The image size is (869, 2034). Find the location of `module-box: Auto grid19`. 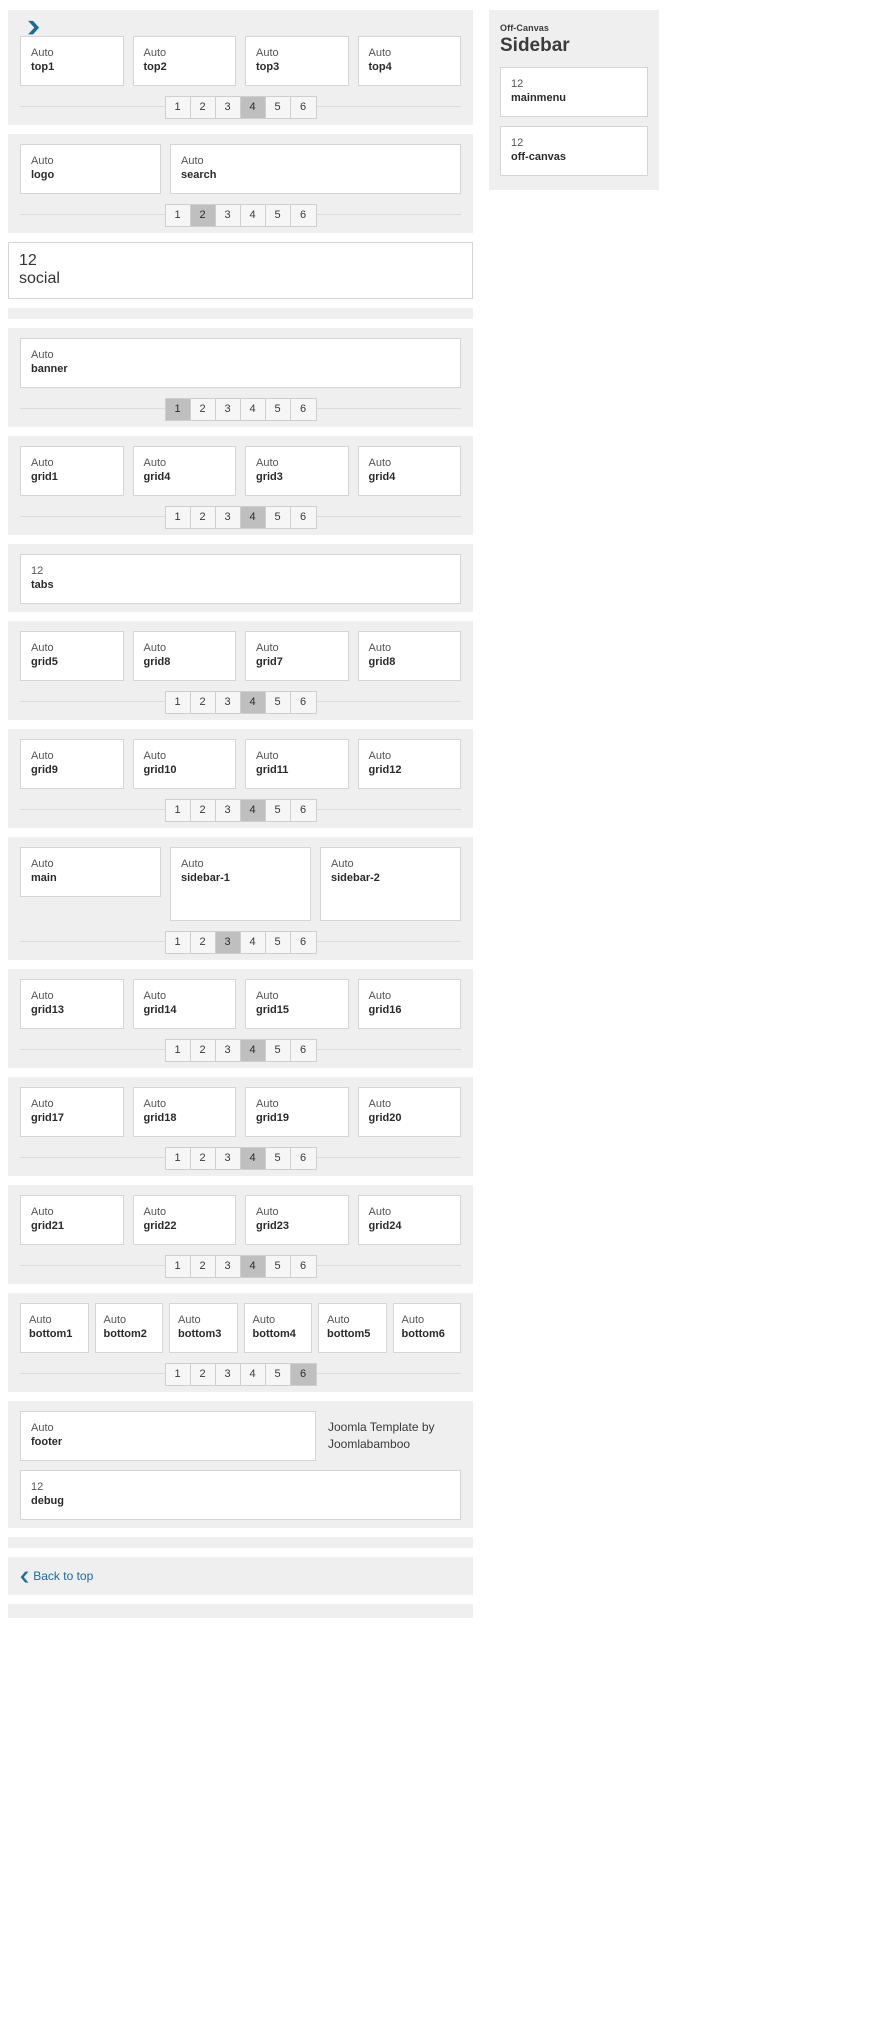

module-box: Auto grid19 is located at coordinates (297, 1112).